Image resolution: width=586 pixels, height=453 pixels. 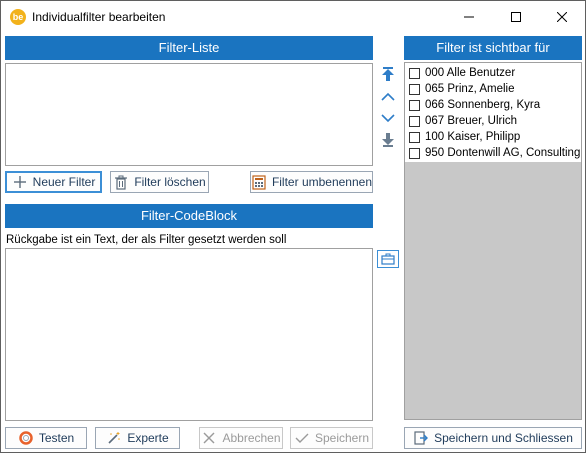 What do you see at coordinates (114, 438) in the screenshot?
I see `magic-wand-icon` at bounding box center [114, 438].